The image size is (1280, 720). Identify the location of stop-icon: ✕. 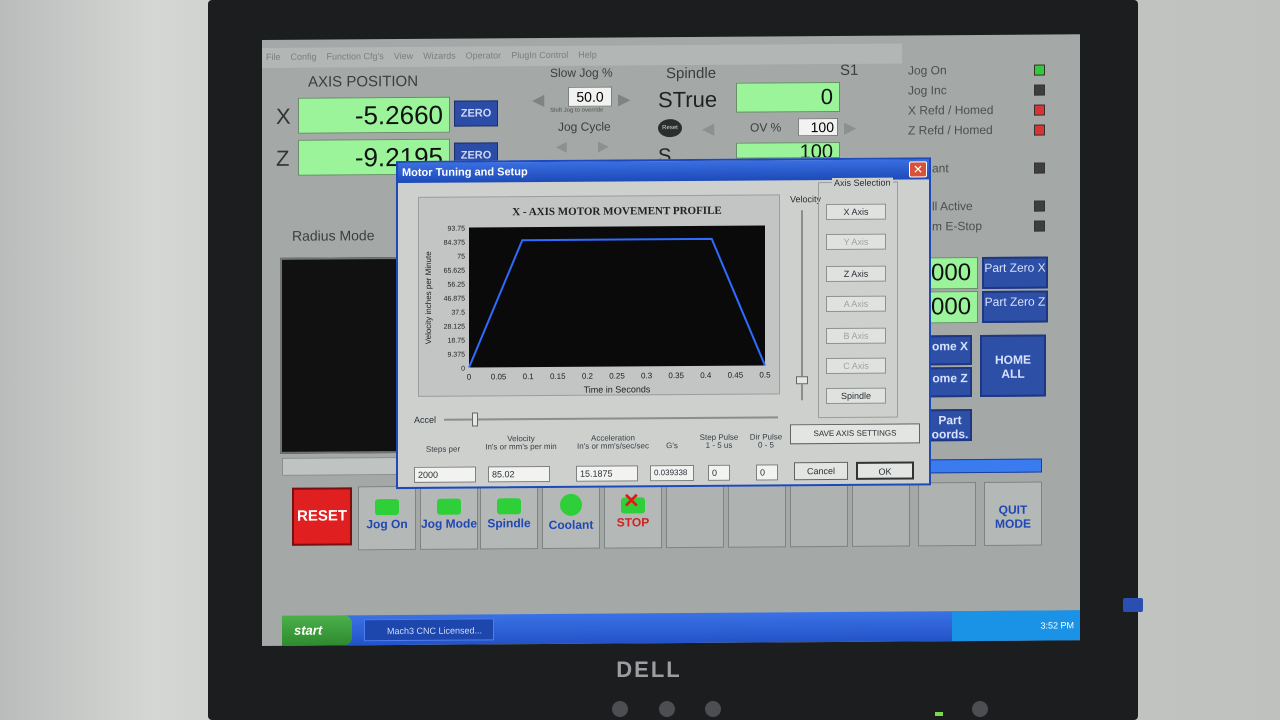
(633, 502).